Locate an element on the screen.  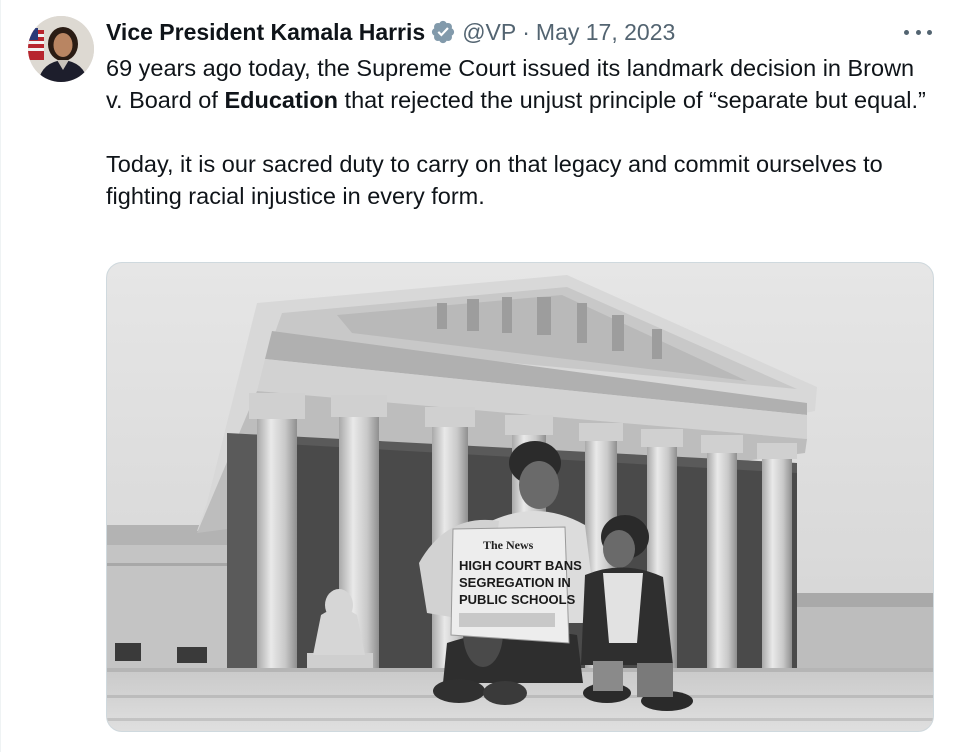
svg-text: SEGREGATION IN is located at coordinates (515, 582).